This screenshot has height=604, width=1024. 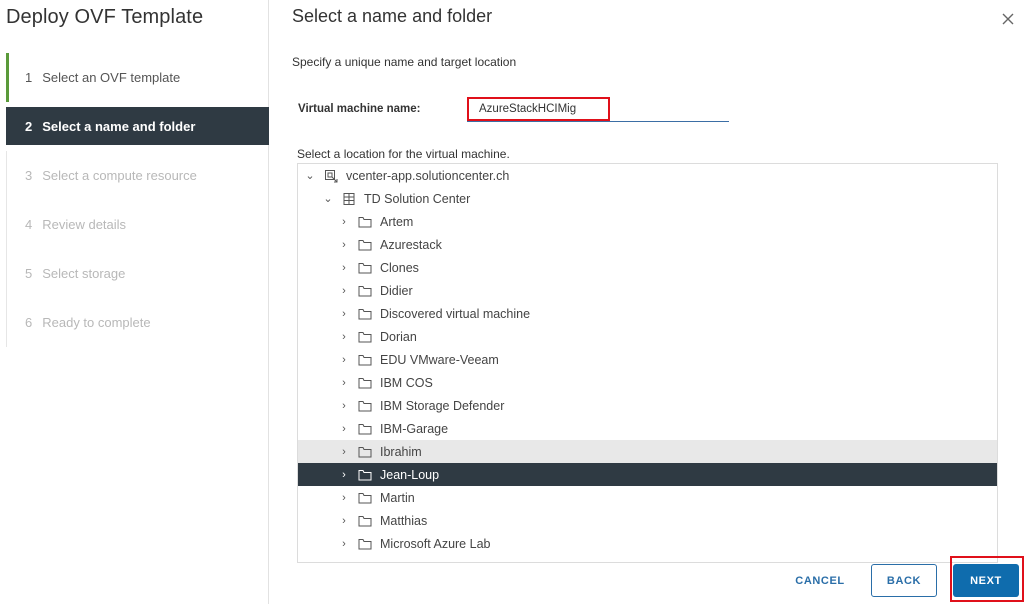 What do you see at coordinates (105, 17) in the screenshot?
I see `wizard-title: Deploy OVF Template` at bounding box center [105, 17].